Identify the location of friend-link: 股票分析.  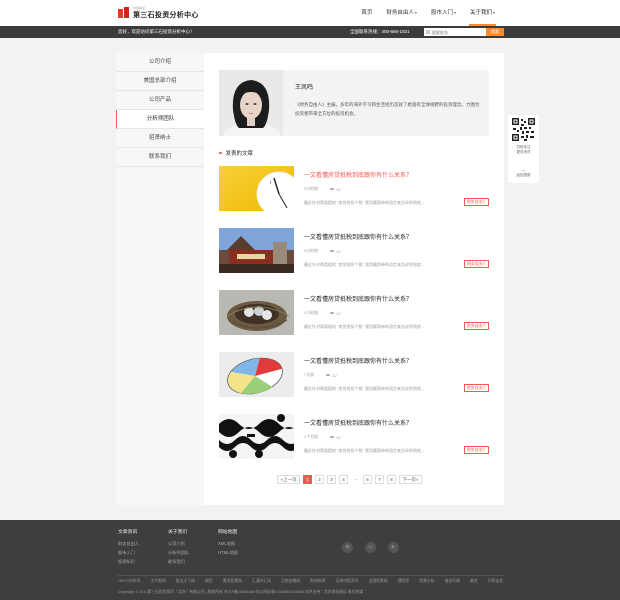
(426, 581).